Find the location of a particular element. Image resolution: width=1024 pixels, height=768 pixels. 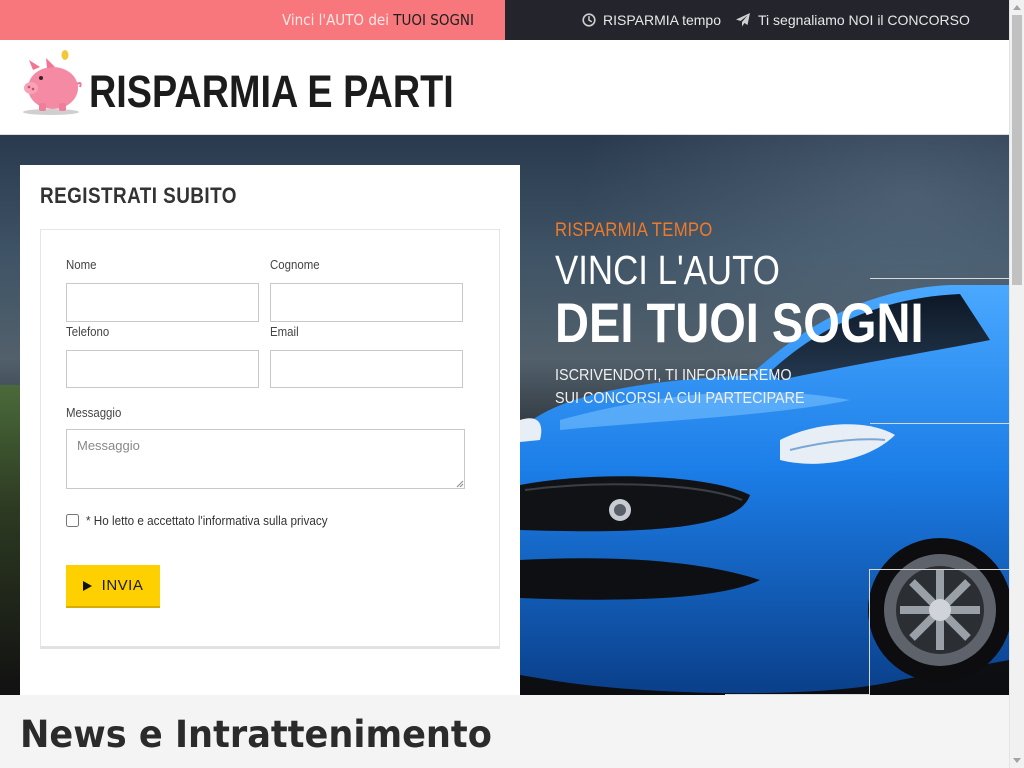

submit-button: INVIA is located at coordinates (113, 586).